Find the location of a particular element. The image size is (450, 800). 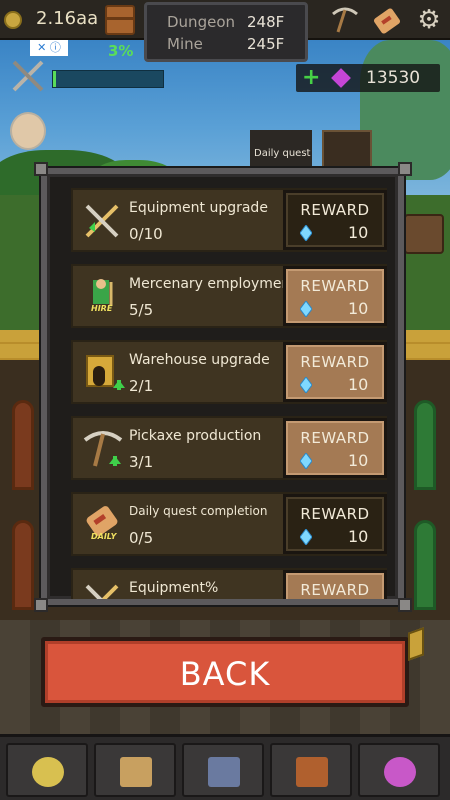

quest-row: HIRE Mercenary employment 5/5 REWARD 10 is located at coordinates (229, 296).